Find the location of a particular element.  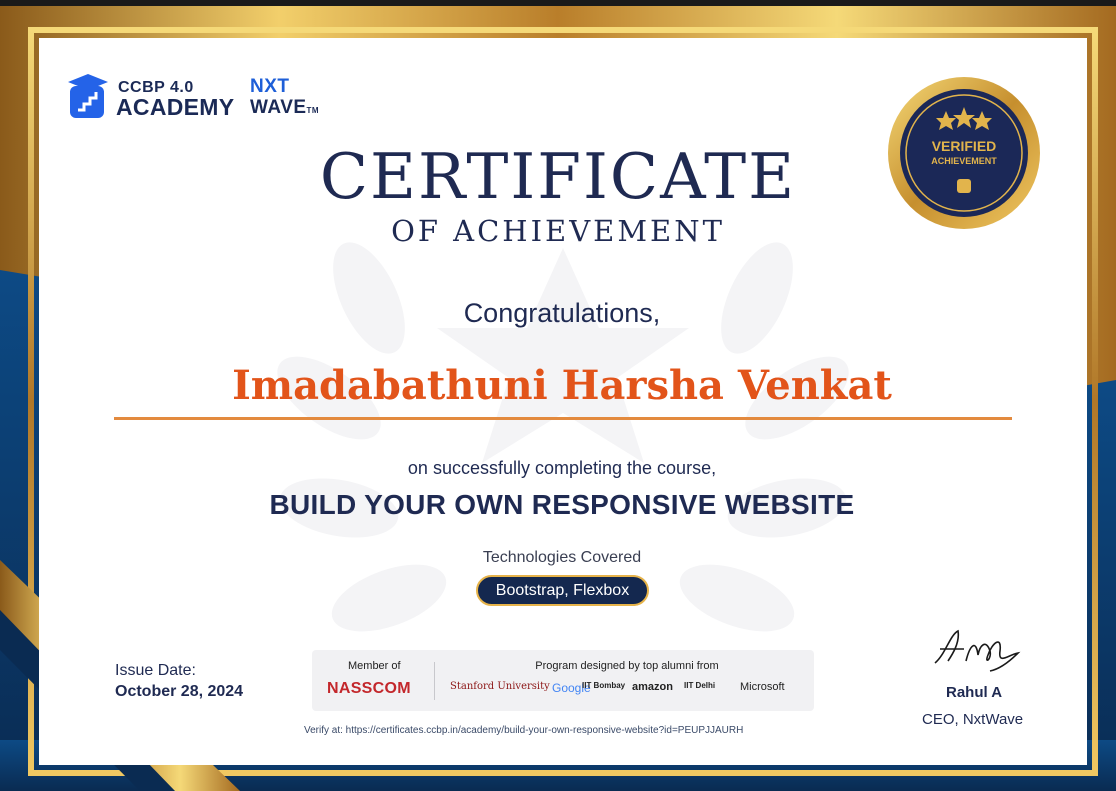

issue-date-label: Issue Date: is located at coordinates (155, 670).